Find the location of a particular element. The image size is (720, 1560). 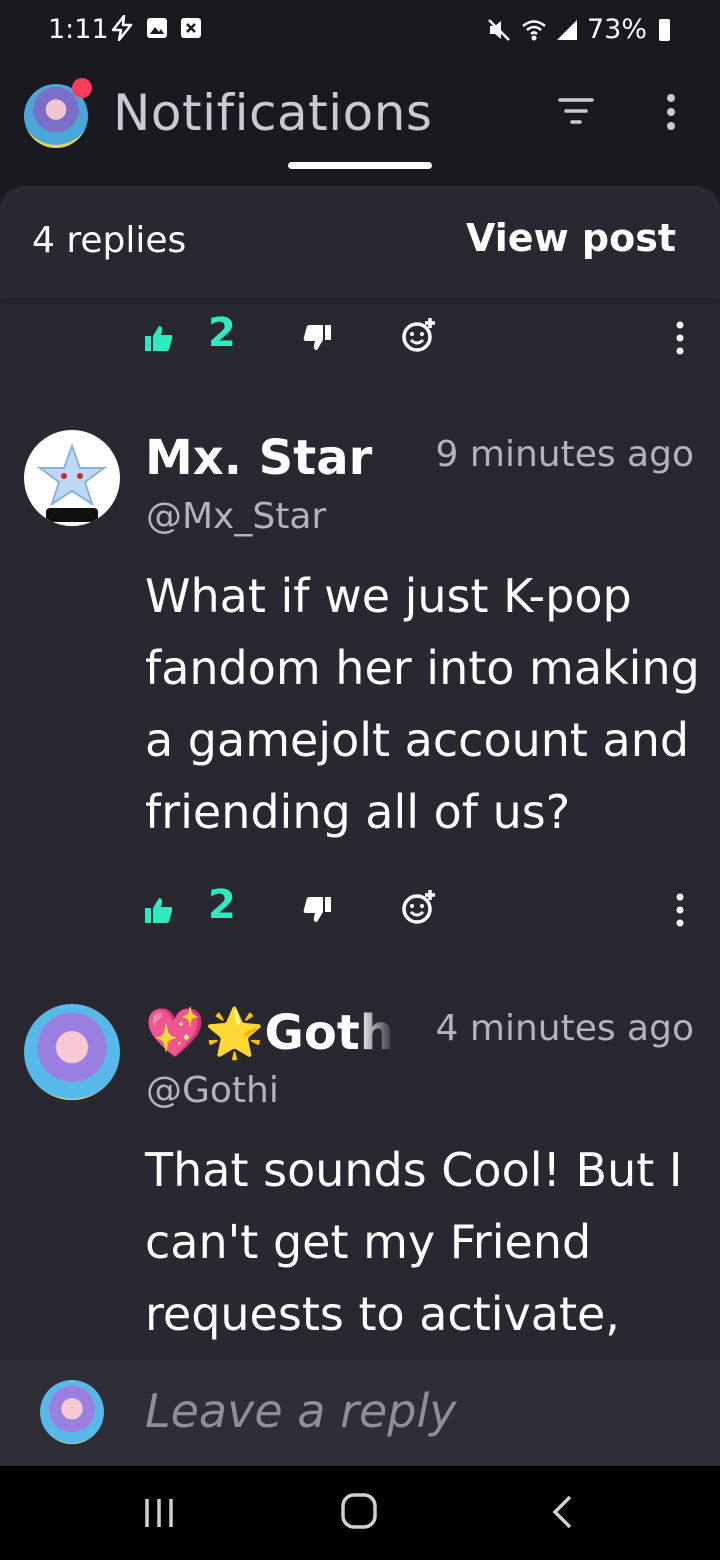

wifi-icon is located at coordinates (534, 29).